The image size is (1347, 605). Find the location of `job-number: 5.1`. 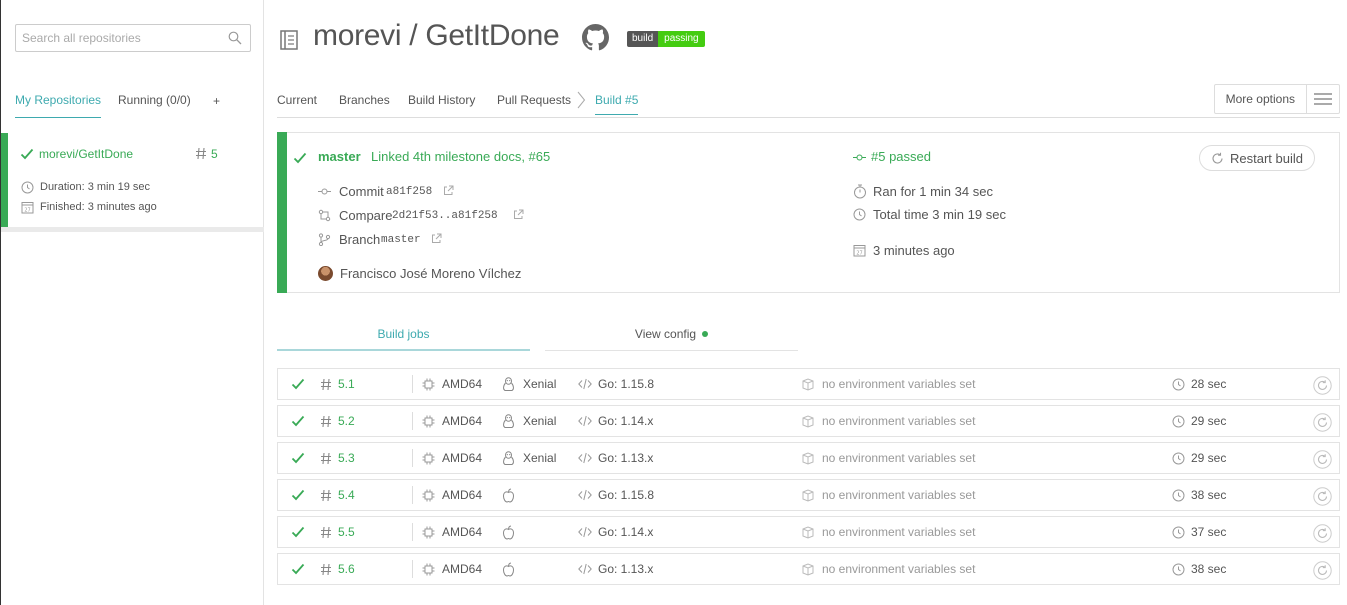

job-number: 5.1 is located at coordinates (346, 384).